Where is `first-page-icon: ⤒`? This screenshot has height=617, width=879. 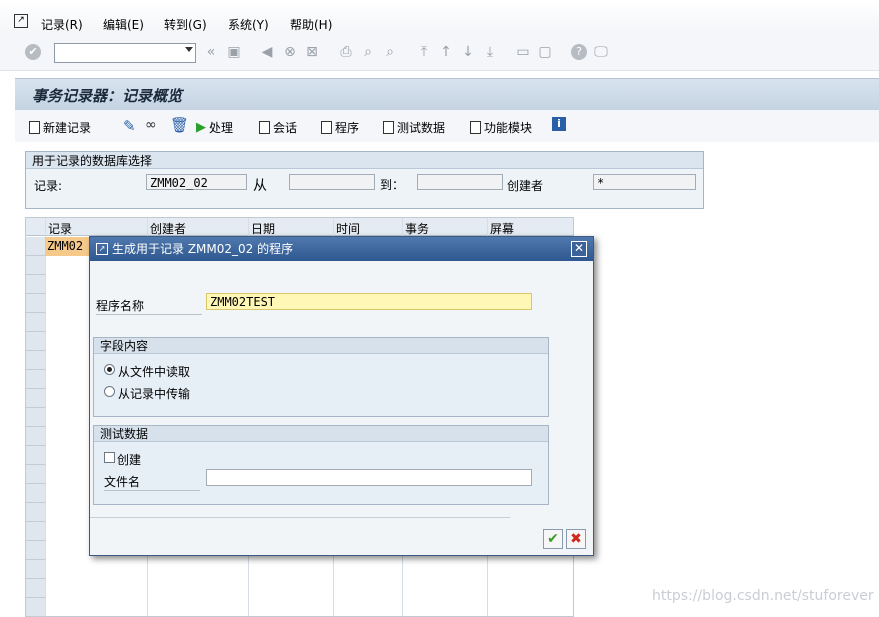 first-page-icon: ⤒ is located at coordinates (424, 52).